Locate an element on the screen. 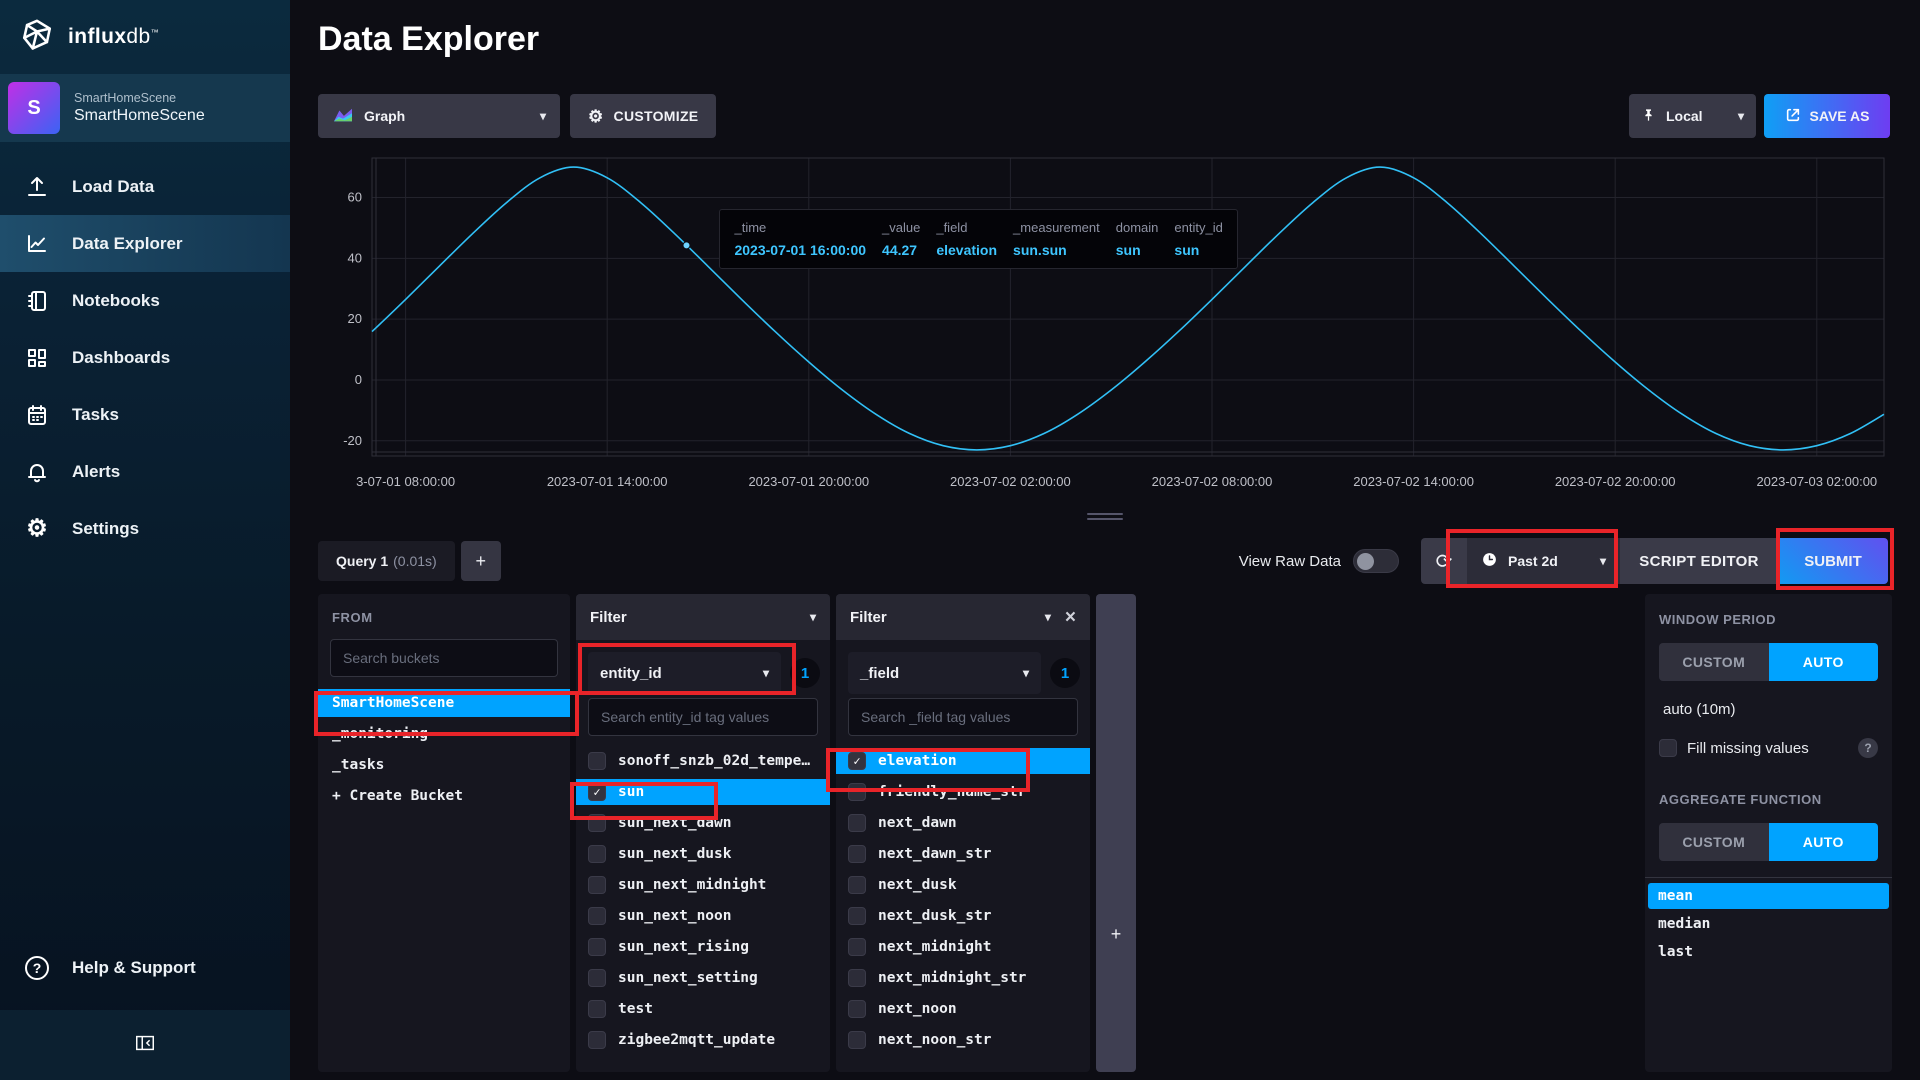  bucket-item: _tasks is located at coordinates (444, 765).